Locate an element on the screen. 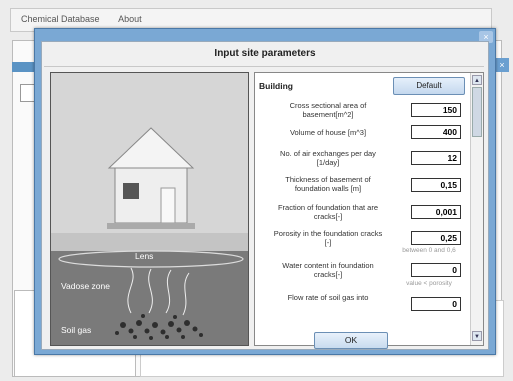 The image size is (513, 381). water-content-hint: value < porosity is located at coordinates (429, 283).